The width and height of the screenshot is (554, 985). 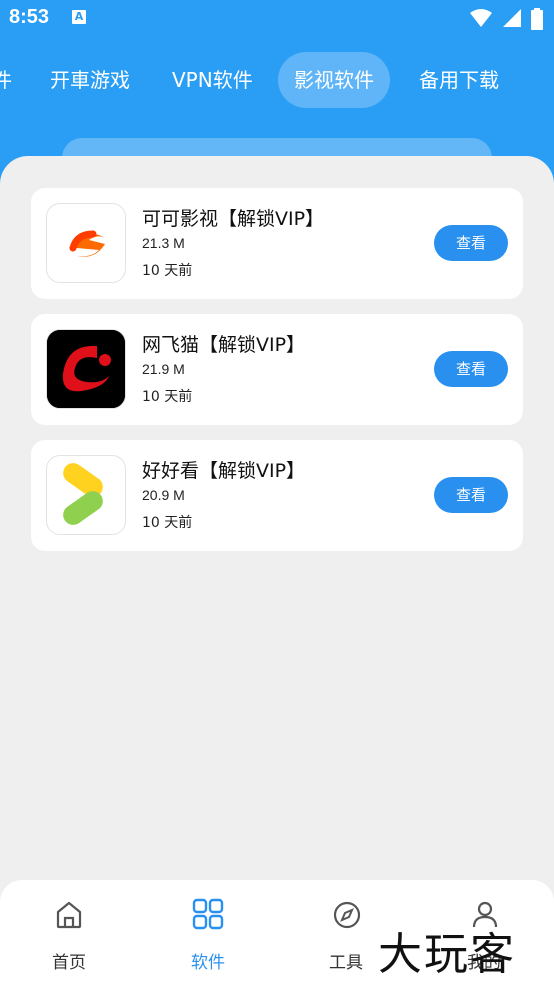 I want to click on app-card: 可可影视【解锁VIP】 21.3 M 10 天前 查看, so click(x=277, y=243).